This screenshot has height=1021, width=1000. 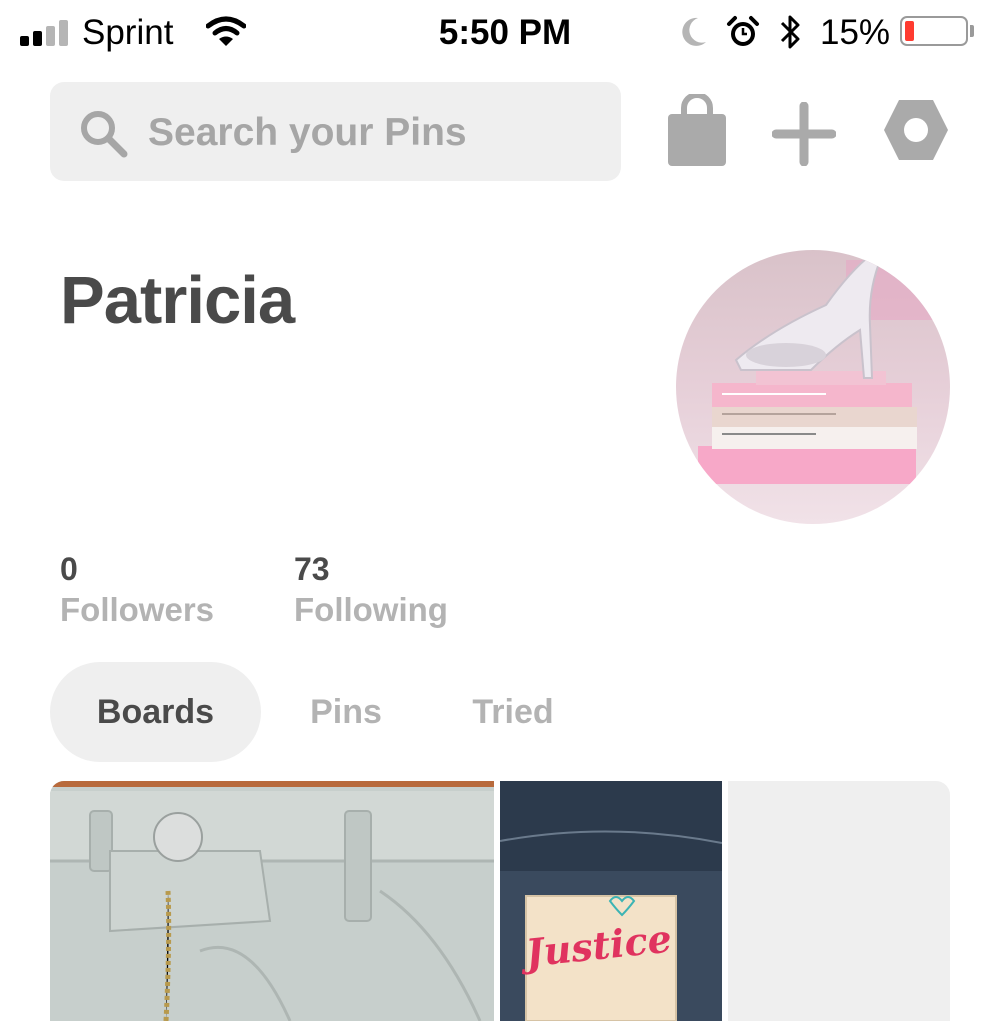 What do you see at coordinates (346, 712) in the screenshot?
I see `tab-pins: Pins` at bounding box center [346, 712].